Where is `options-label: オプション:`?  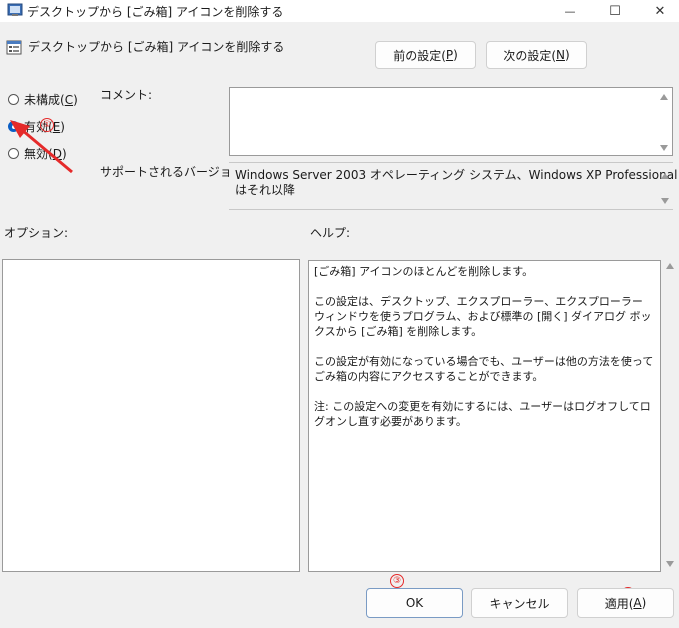
options-label: オプション: is located at coordinates (36, 233).